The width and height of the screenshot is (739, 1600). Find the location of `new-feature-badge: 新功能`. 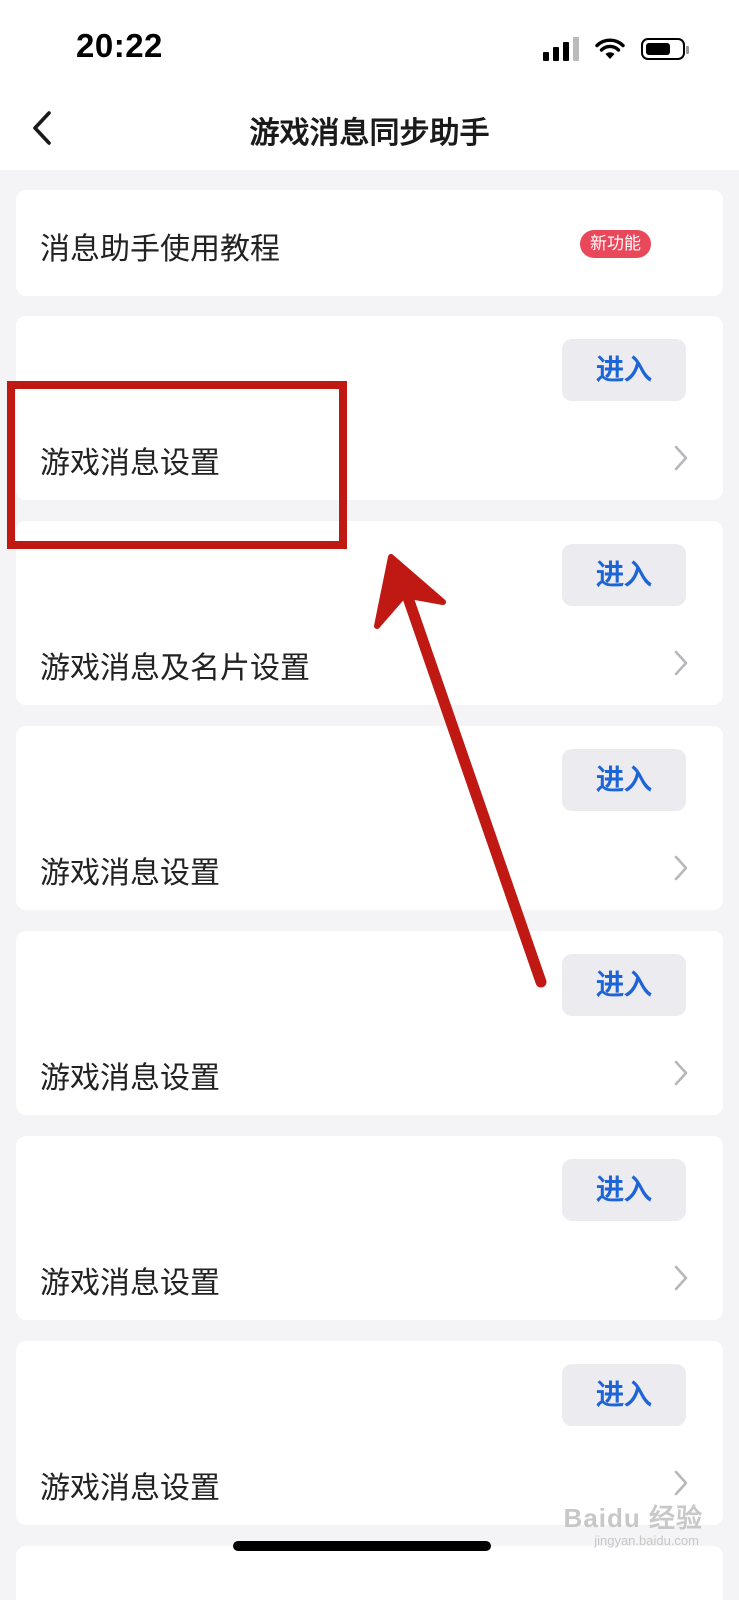

new-feature-badge: 新功能 is located at coordinates (615, 244).